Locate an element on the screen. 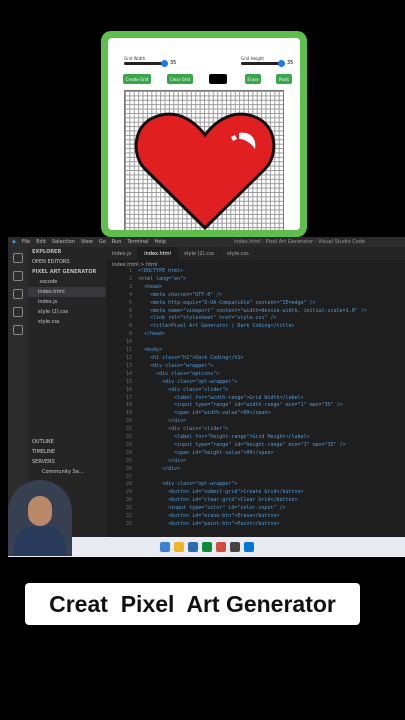  line-number: 20 is located at coordinates (128, 421).